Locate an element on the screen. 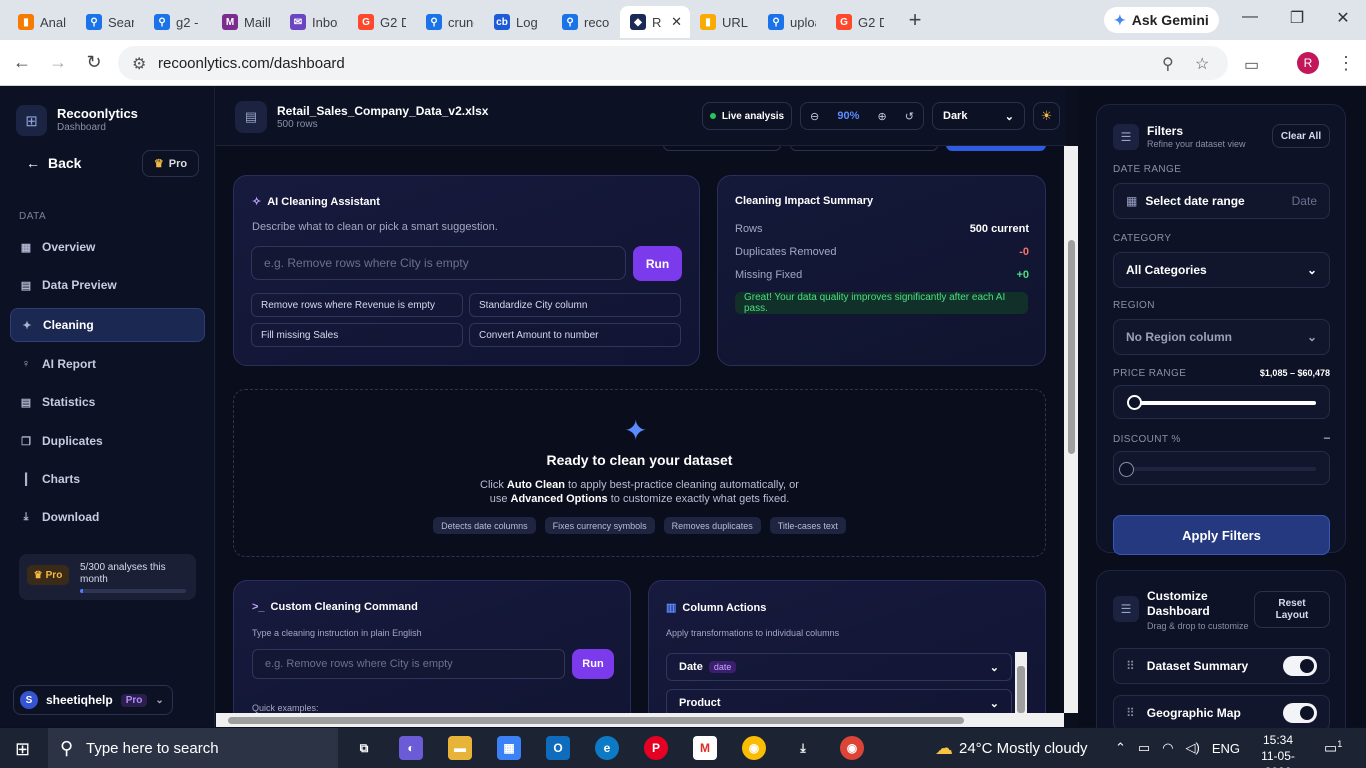 This screenshot has height=768, width=1366. outlook-icon: O is located at coordinates (558, 748).